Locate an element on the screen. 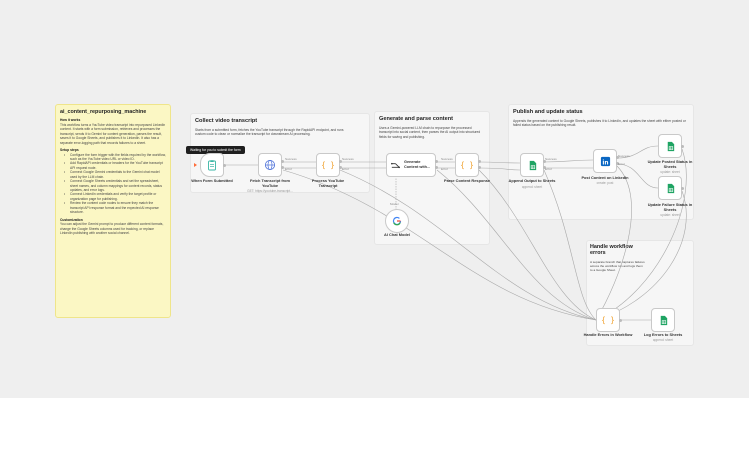 The image size is (749, 450). clipboard-icon is located at coordinates (212, 165).